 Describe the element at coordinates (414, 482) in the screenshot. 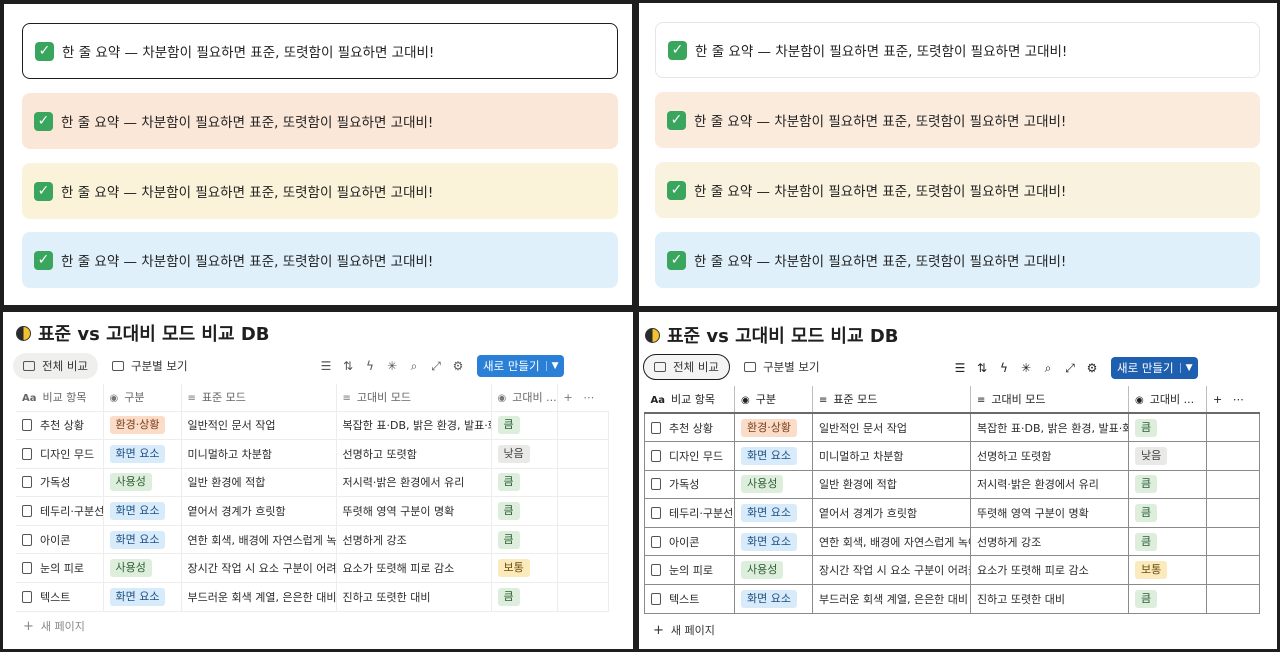

I see `cell-high-contrast: 저시력·밝은 환경에서 유리` at that location.